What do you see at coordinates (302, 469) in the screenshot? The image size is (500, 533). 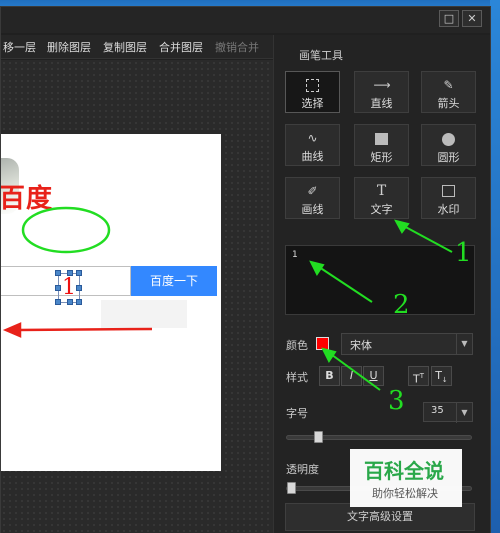 I see `opacity-label: 透明度` at bounding box center [302, 469].